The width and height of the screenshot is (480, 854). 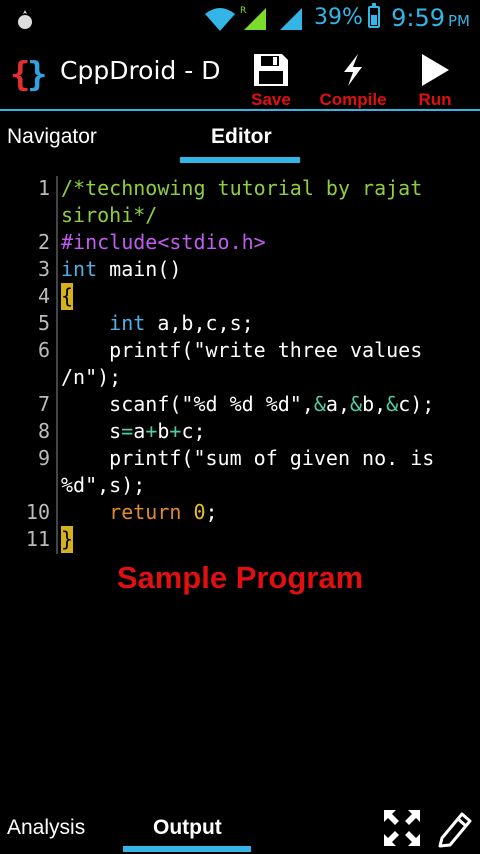 I want to click on clock: 9:59 PM, so click(x=430, y=18).